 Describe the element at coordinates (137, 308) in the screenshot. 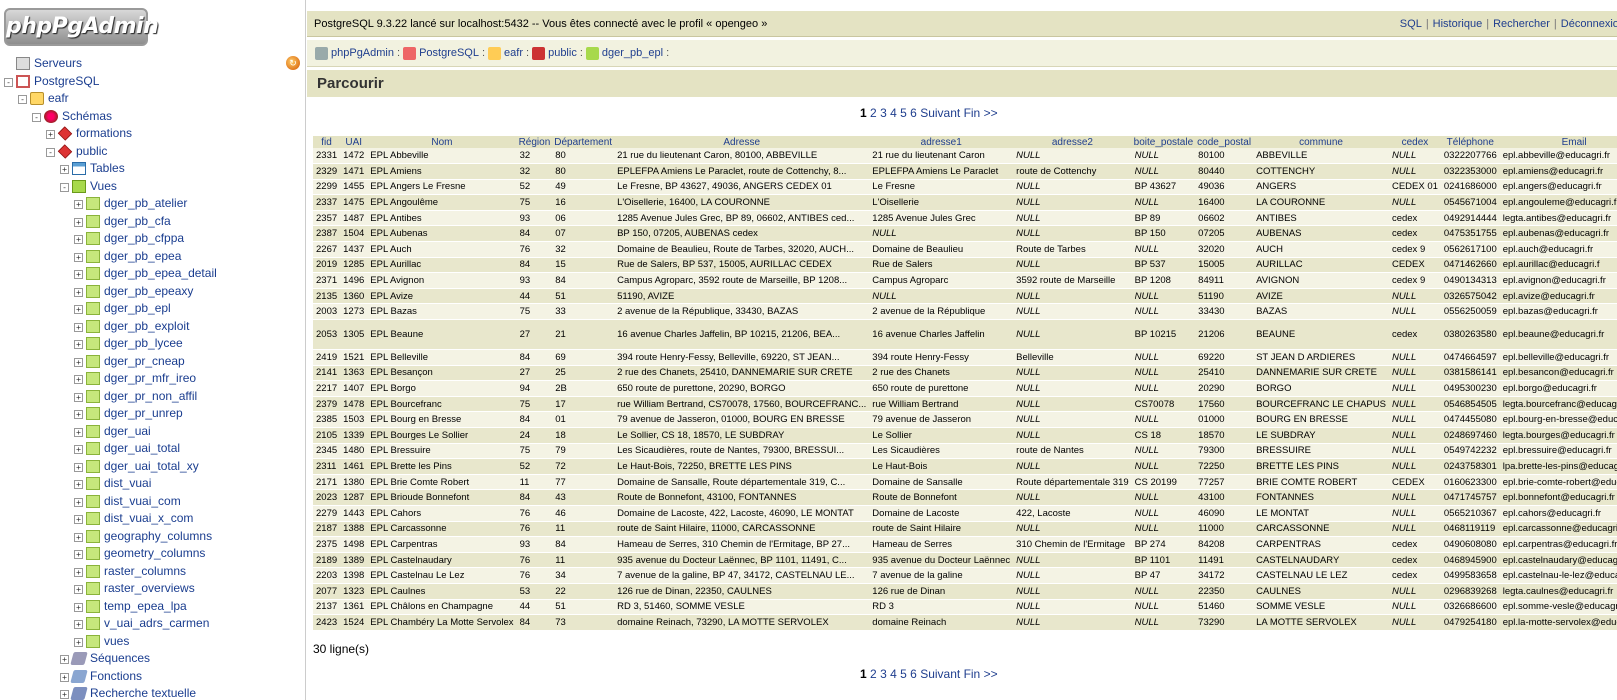

I see `tree-item-label: dger_pb_epl` at that location.